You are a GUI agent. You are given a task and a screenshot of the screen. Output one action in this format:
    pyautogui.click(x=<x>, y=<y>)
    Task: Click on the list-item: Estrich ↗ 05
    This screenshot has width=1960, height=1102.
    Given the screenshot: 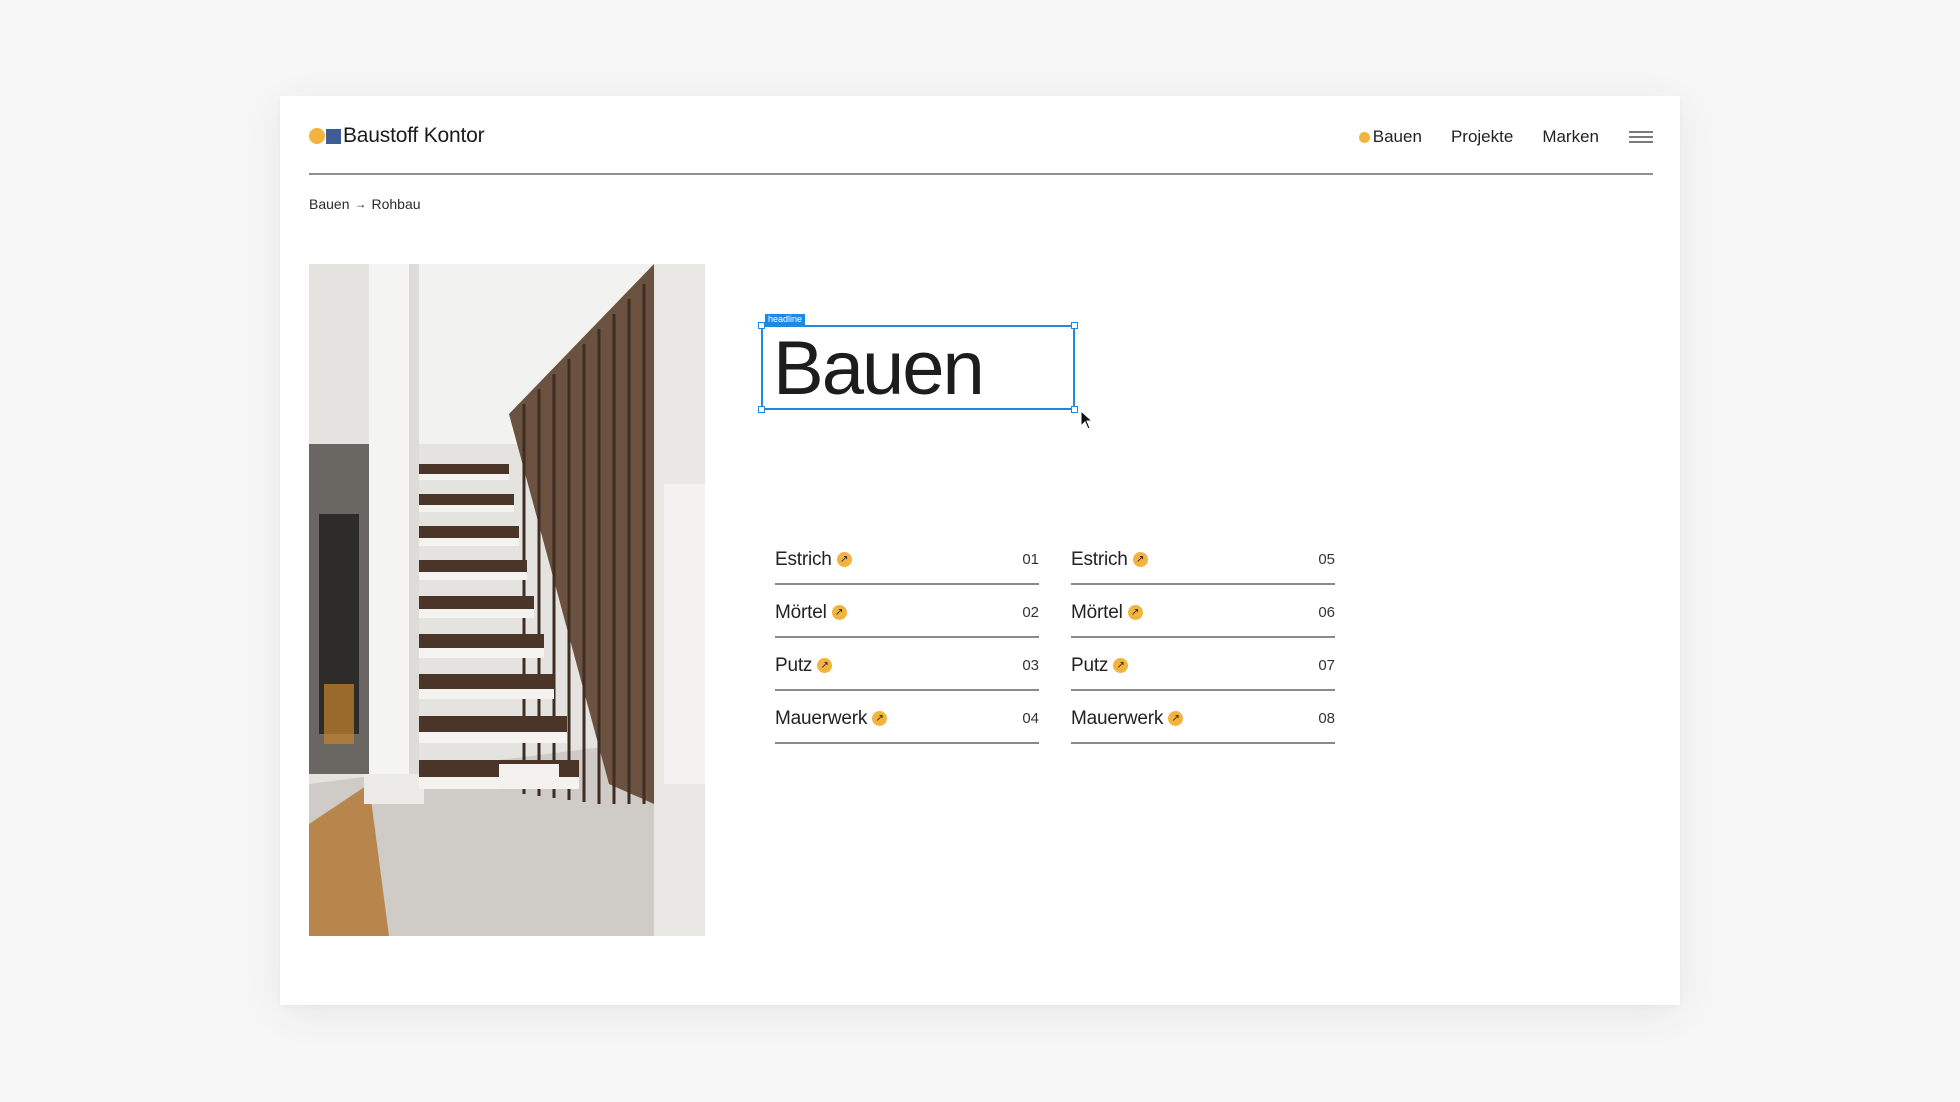 What is the action you would take?
    pyautogui.click(x=1203, y=558)
    